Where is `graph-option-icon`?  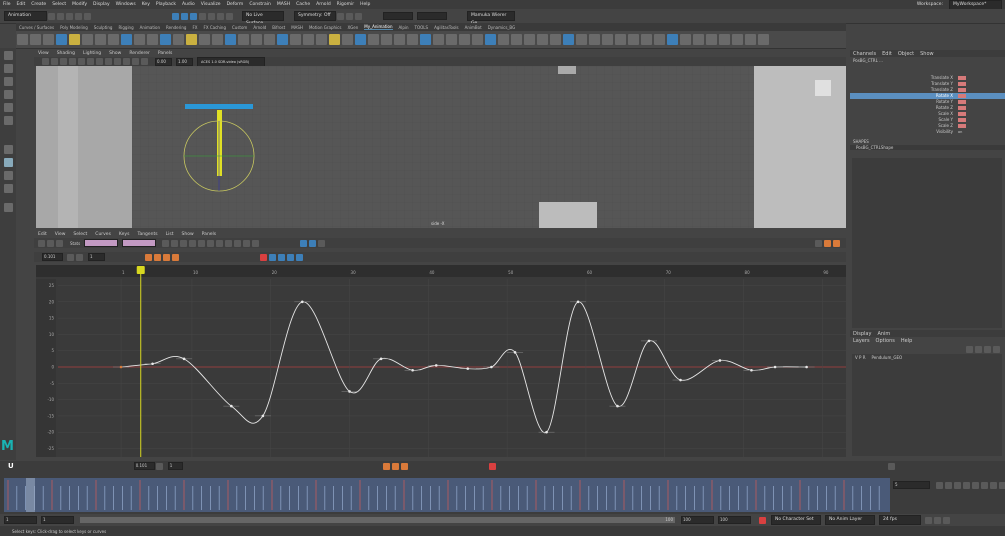 graph-option-icon is located at coordinates (827, 243).